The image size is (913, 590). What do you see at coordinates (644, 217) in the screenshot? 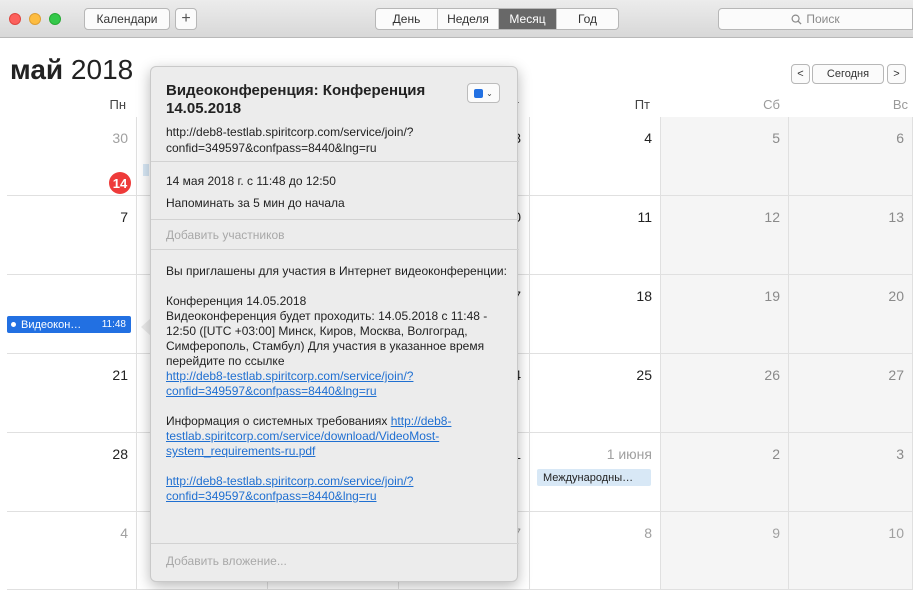
I see `day-number: 11` at bounding box center [644, 217].